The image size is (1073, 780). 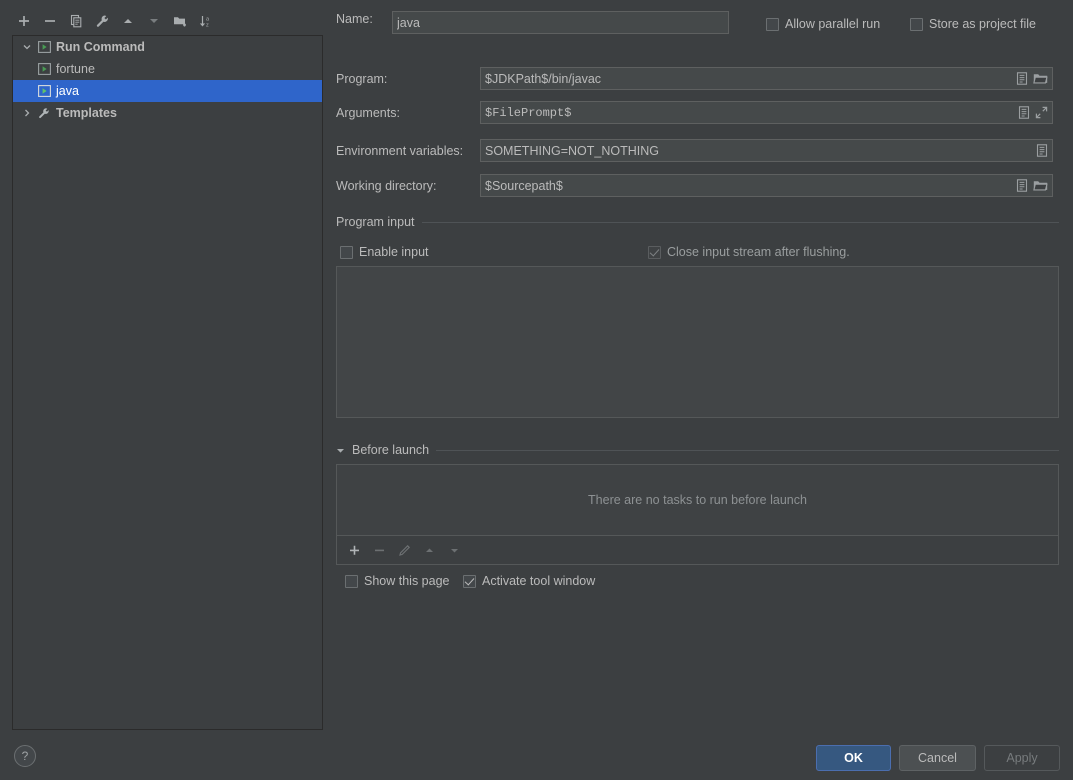 What do you see at coordinates (25, 756) in the screenshot?
I see `help-button: ?` at bounding box center [25, 756].